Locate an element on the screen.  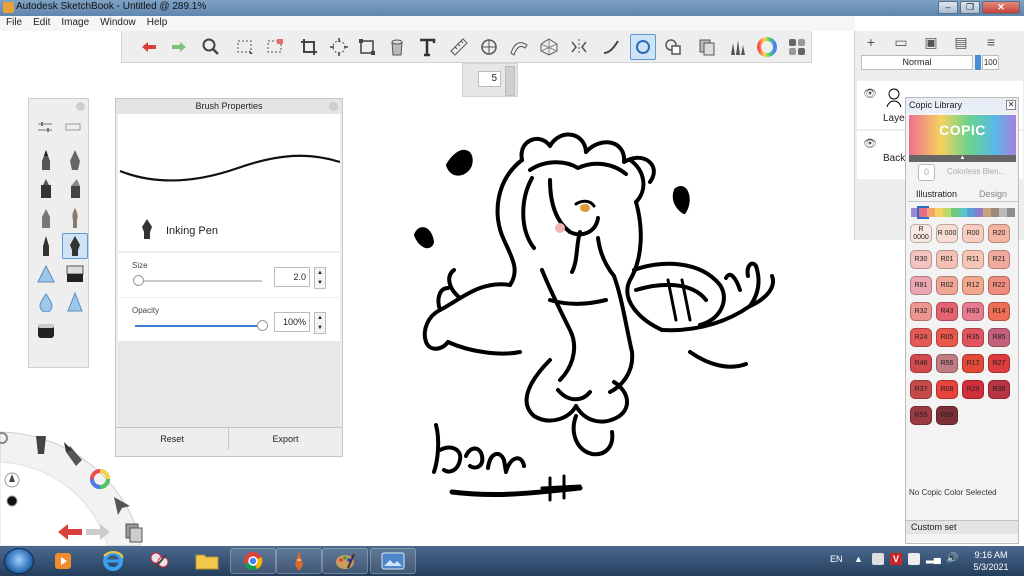
copic-swatch: R37 is located at coordinates (921, 389).